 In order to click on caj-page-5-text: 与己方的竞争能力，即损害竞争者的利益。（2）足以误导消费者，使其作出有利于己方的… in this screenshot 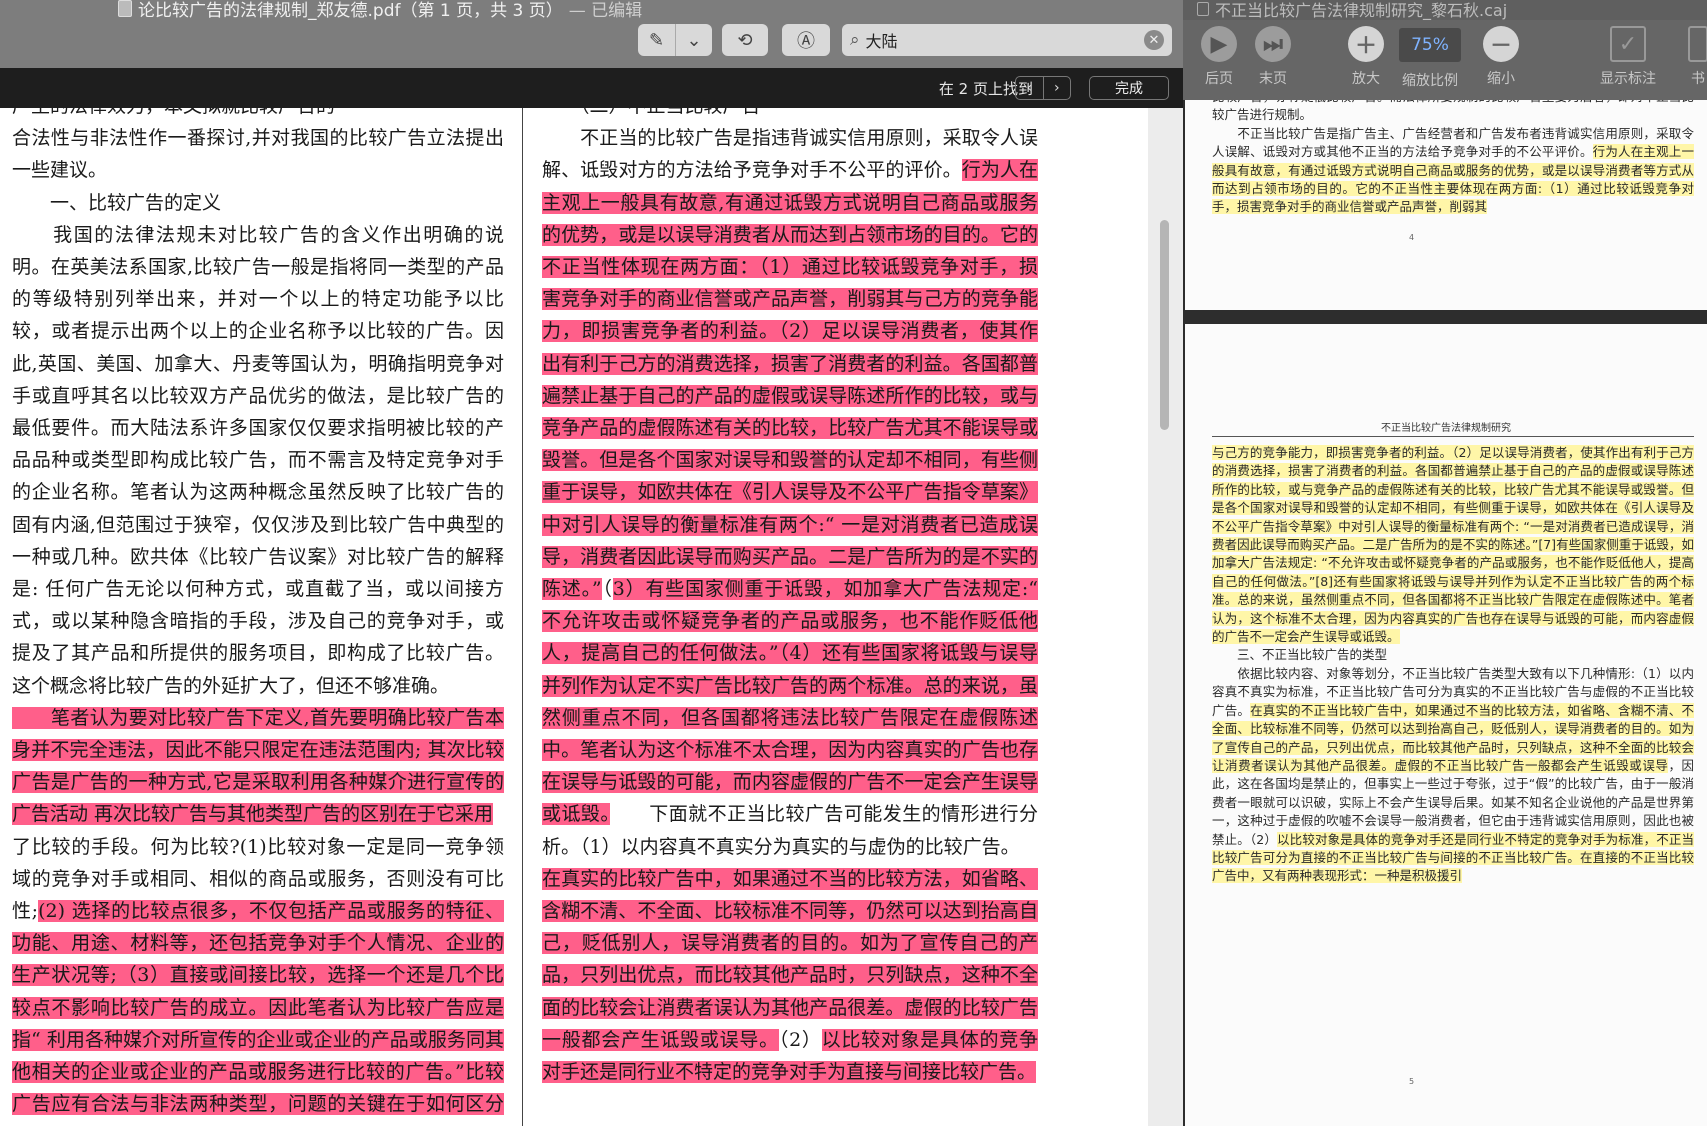, I will do `click(1453, 665)`.